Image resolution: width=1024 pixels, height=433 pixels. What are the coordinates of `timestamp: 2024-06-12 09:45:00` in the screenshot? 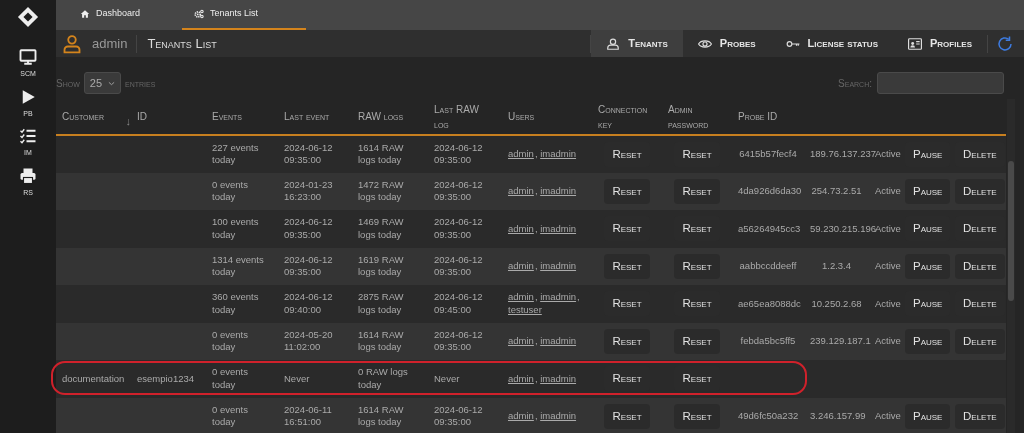 It's located at (458, 303).